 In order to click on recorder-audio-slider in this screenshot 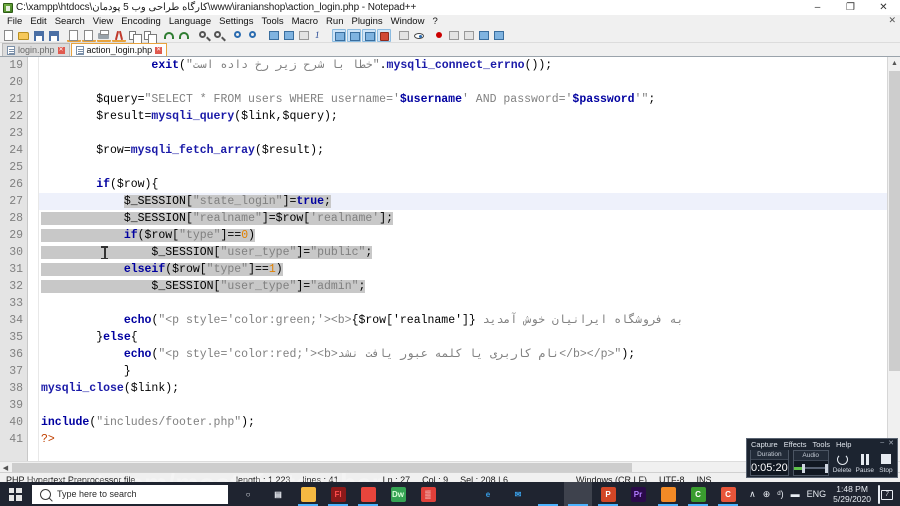, I will do `click(810, 468)`.